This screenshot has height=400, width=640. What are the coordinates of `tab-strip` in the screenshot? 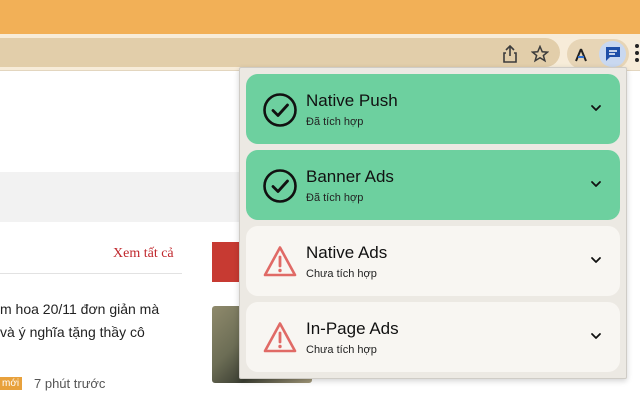 It's located at (320, 17).